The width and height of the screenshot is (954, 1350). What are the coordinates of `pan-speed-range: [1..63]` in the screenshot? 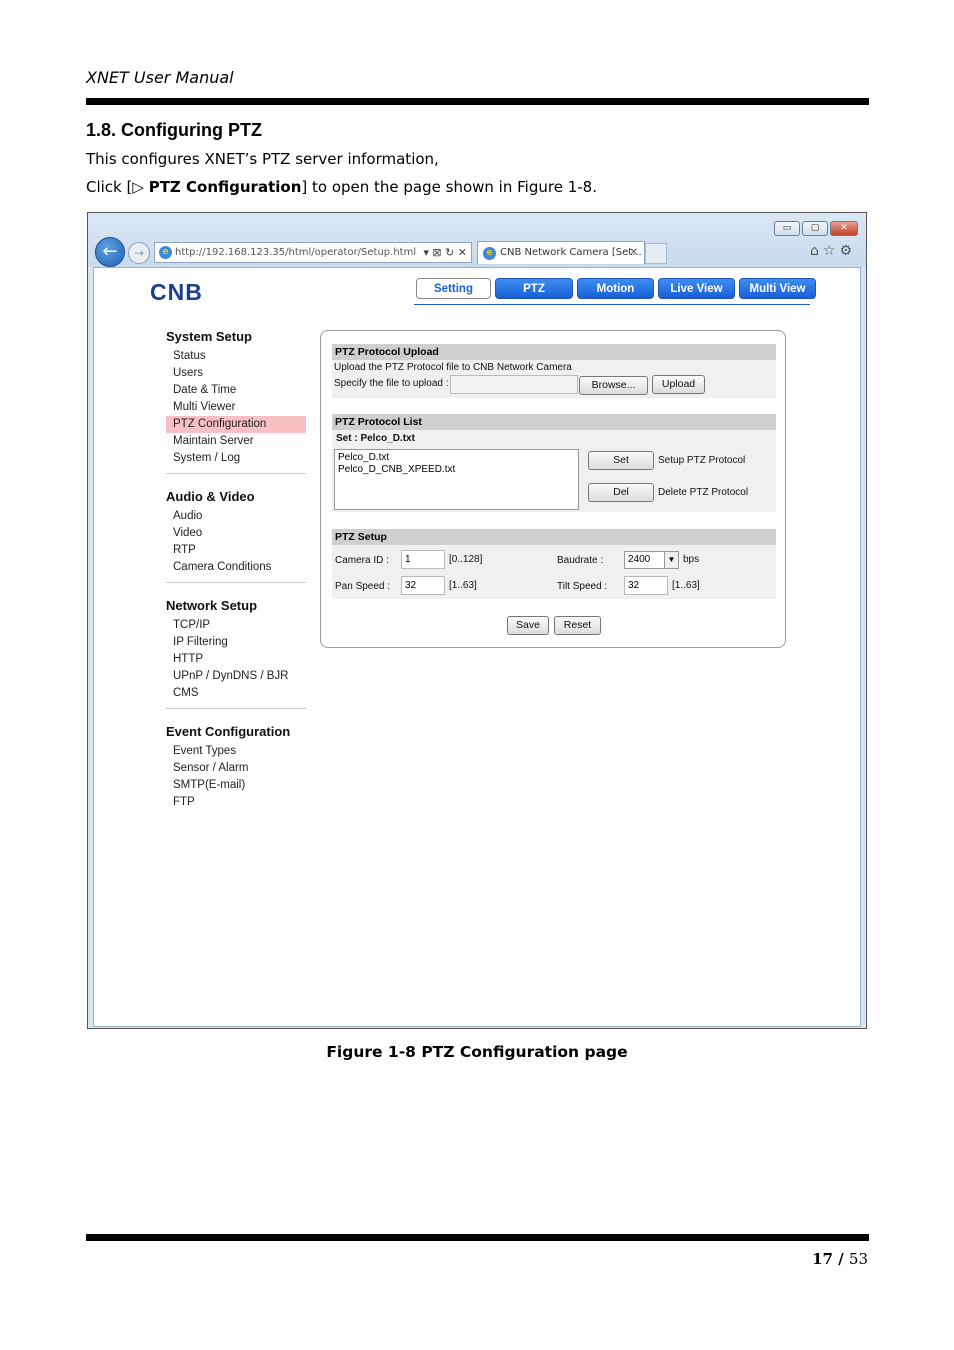 It's located at (463, 585).